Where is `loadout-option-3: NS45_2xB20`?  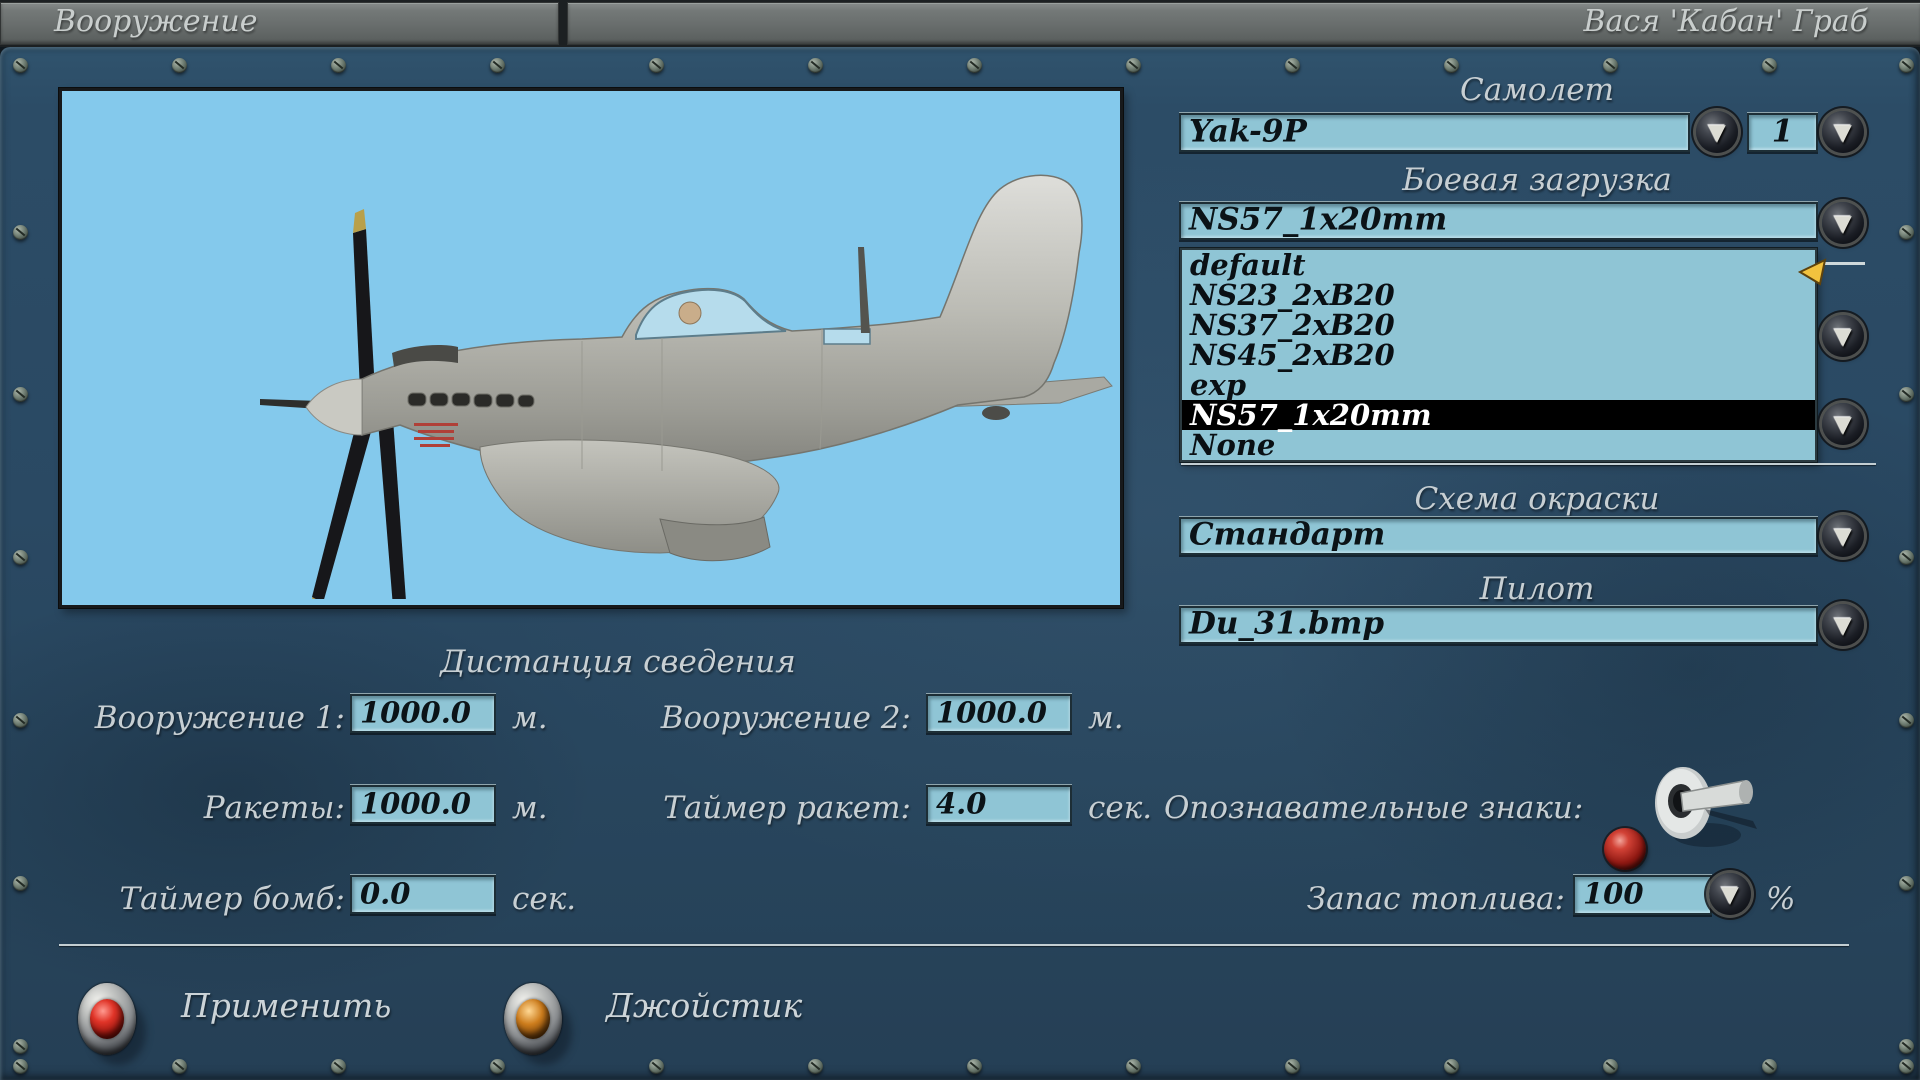
loadout-option-3: NS45_2xB20 is located at coordinates (1498, 355).